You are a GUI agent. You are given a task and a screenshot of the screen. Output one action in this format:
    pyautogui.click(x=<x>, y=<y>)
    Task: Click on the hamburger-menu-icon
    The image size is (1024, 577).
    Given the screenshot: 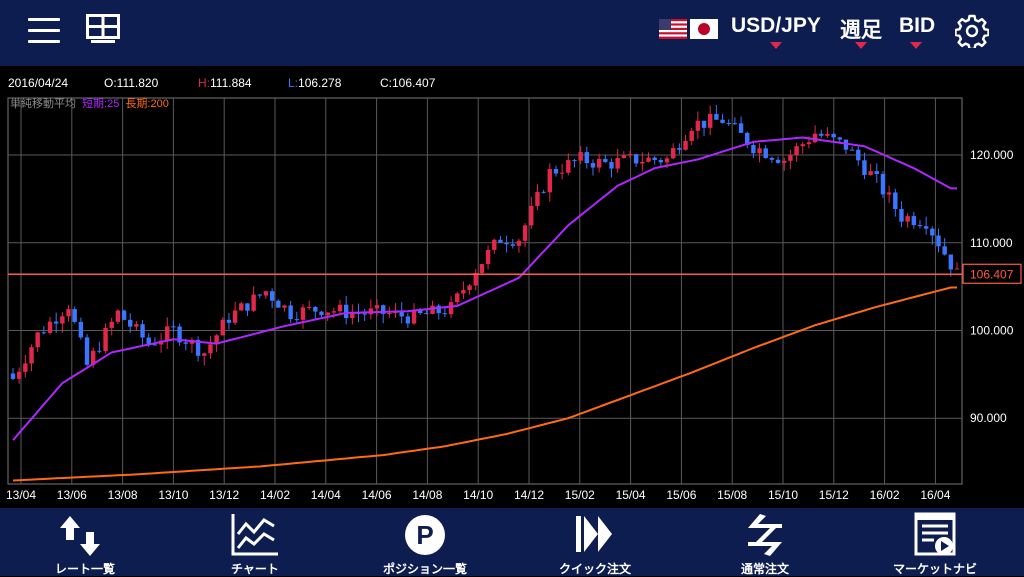 What is the action you would take?
    pyautogui.click(x=44, y=31)
    